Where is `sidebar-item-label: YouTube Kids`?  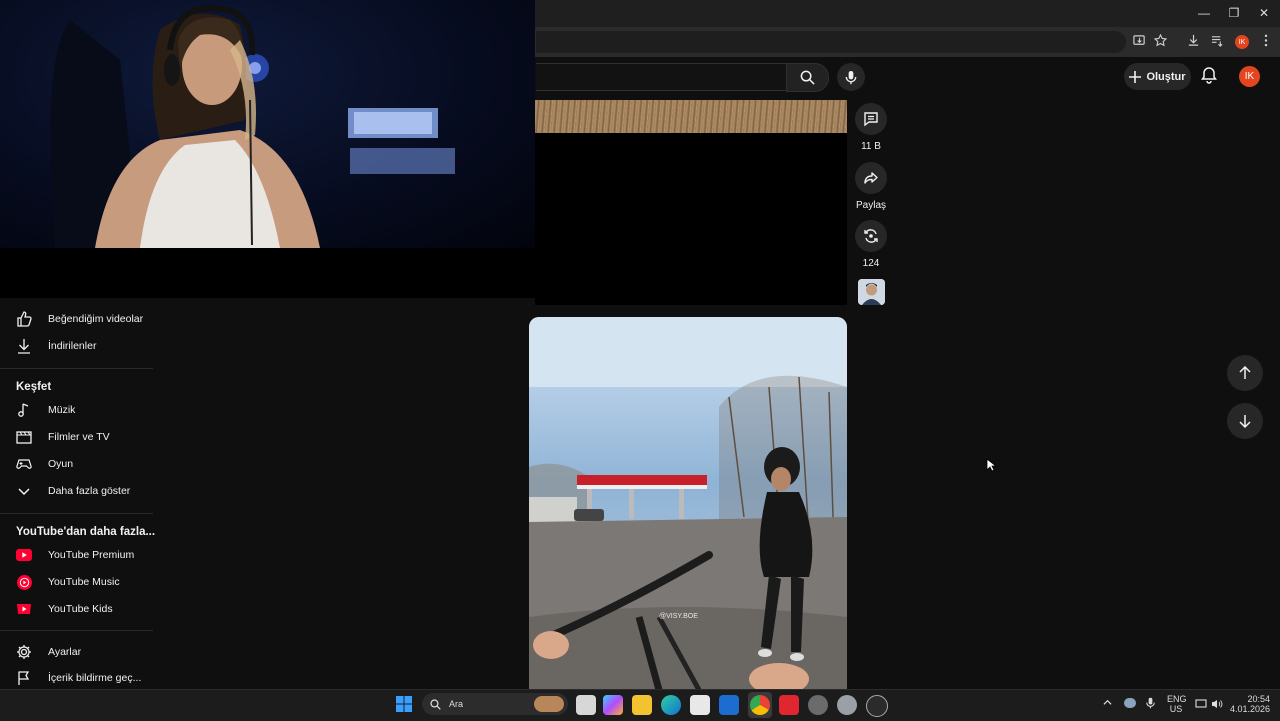 sidebar-item-label: YouTube Kids is located at coordinates (80, 609).